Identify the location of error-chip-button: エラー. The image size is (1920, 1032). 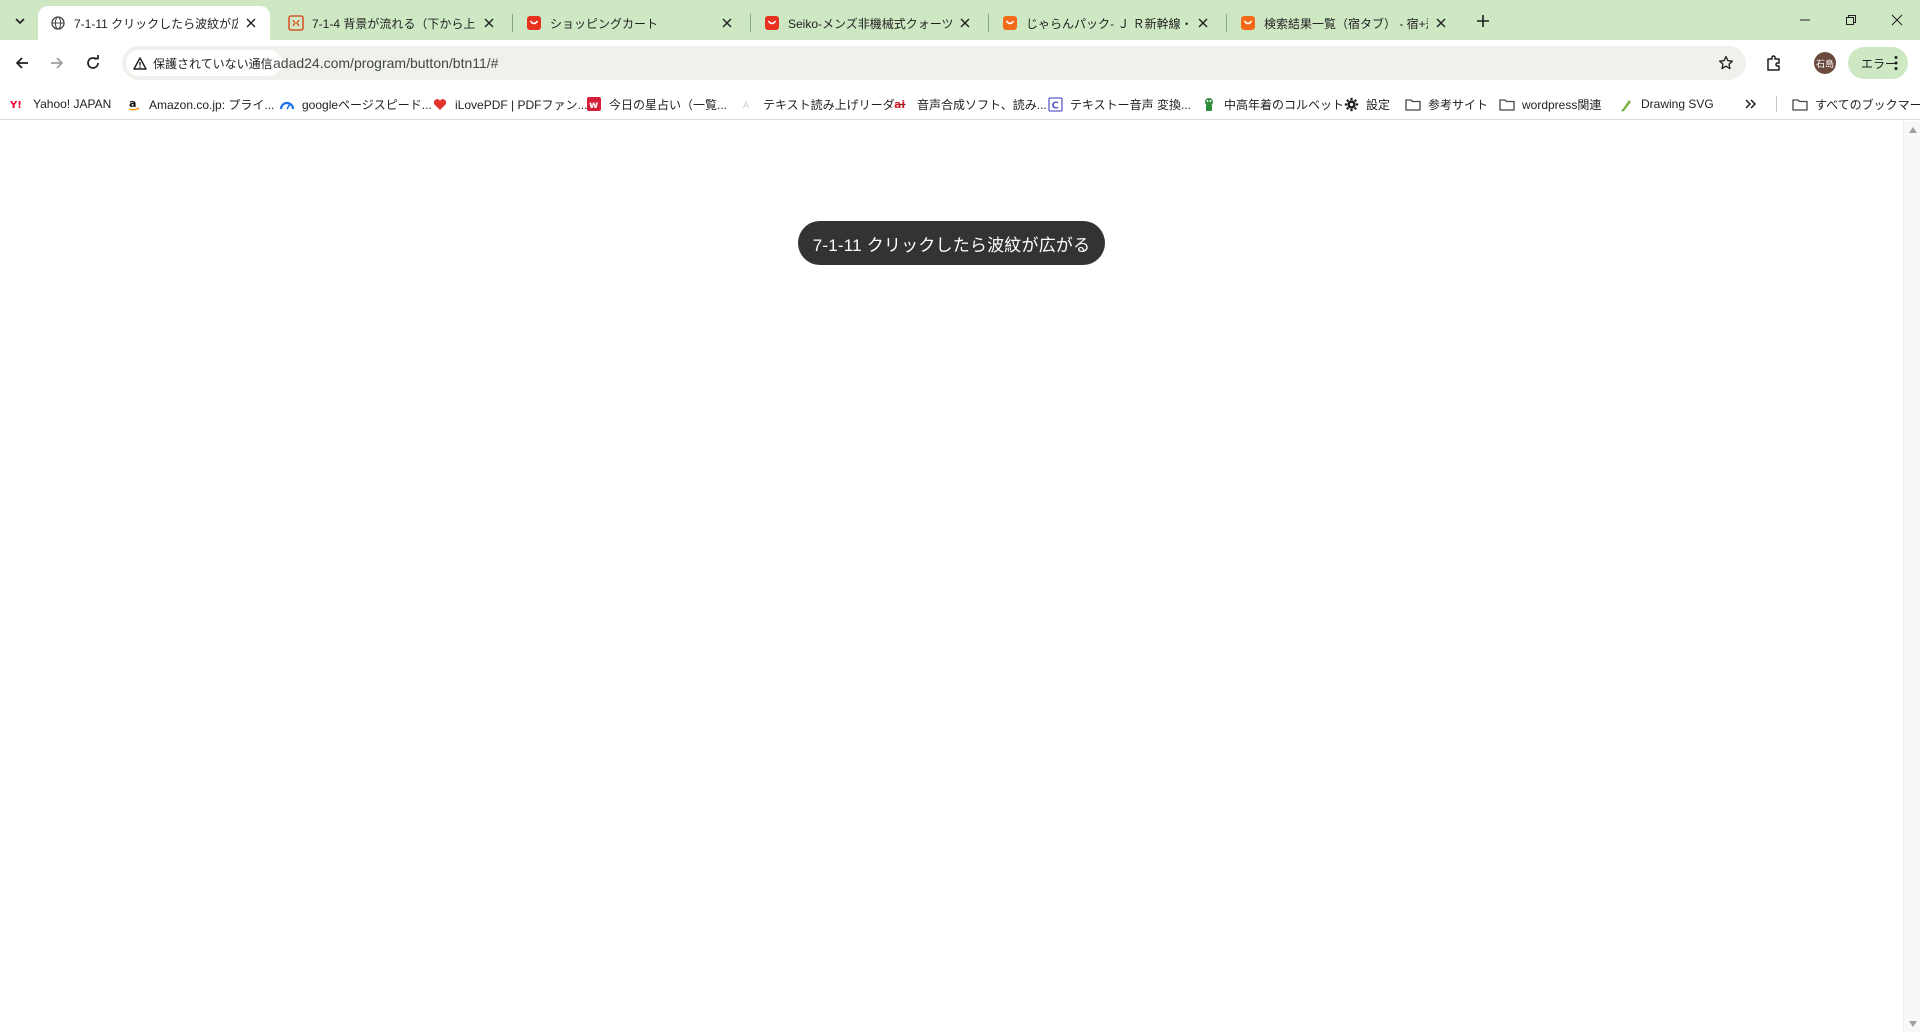
(1878, 63).